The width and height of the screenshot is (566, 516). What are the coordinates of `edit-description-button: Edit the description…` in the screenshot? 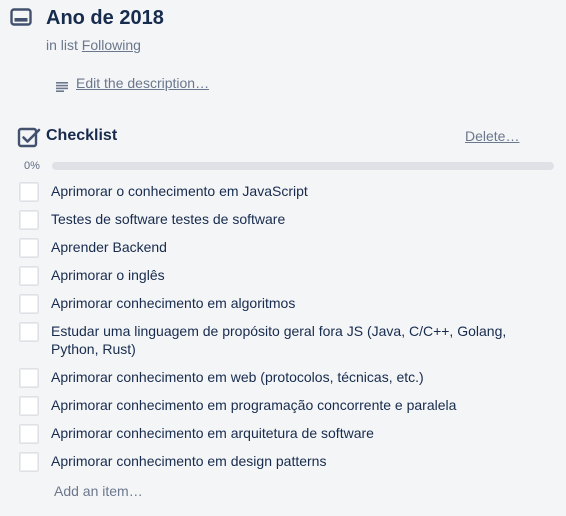 It's located at (132, 83).